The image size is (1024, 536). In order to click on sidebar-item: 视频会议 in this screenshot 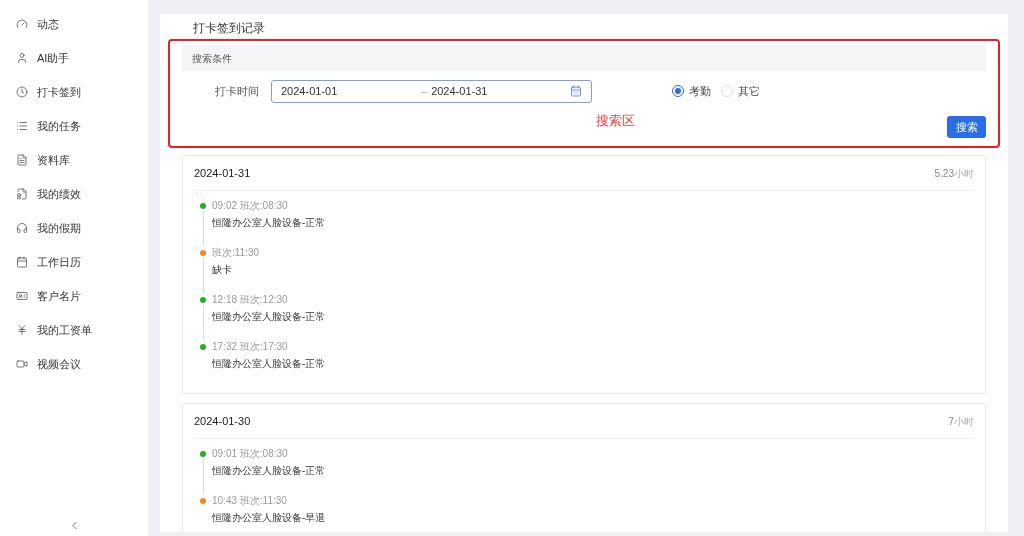, I will do `click(74, 364)`.